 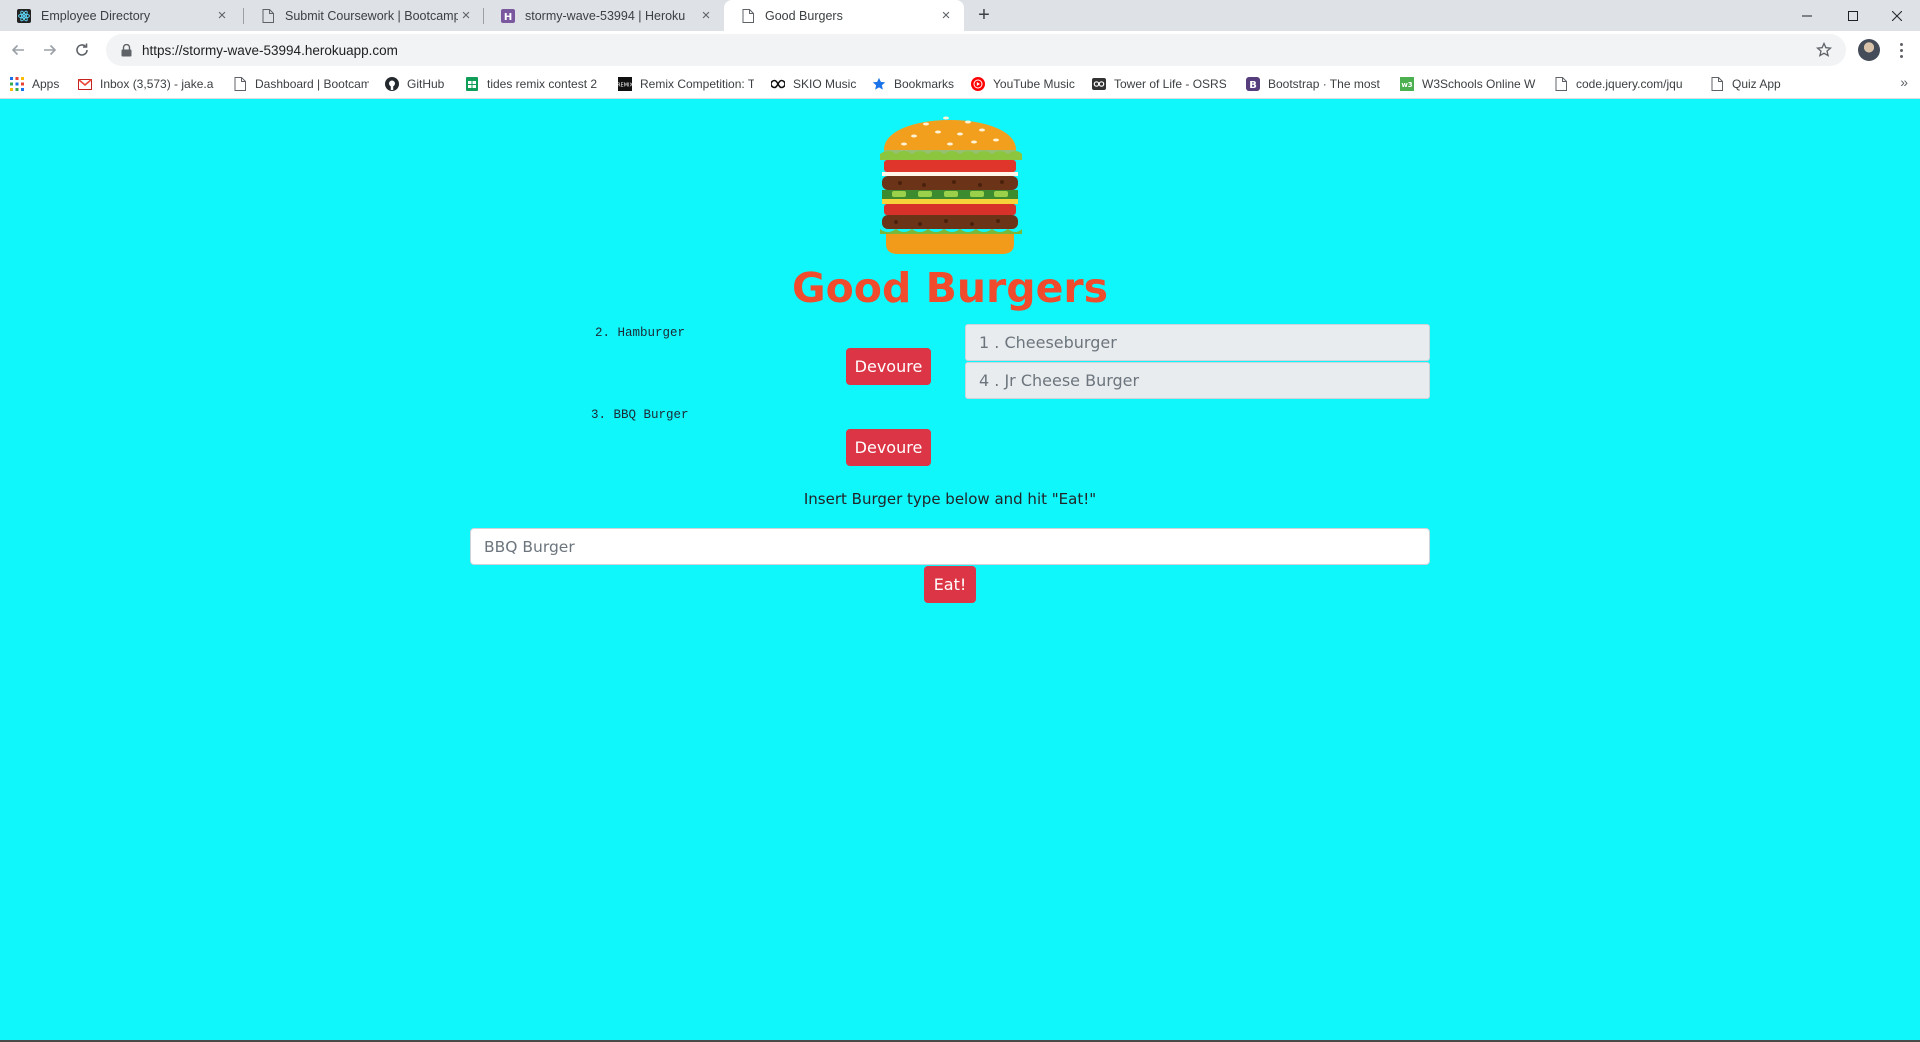 I want to click on bookmark-tower-of-life: Tower of Life - OSRS, so click(x=1159, y=84).